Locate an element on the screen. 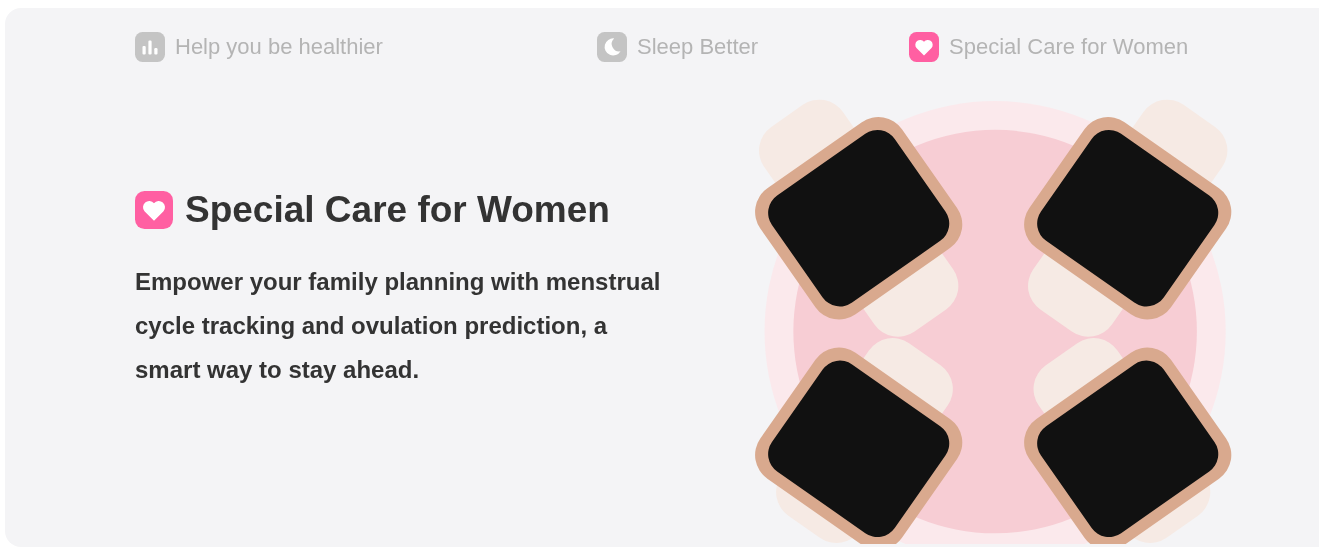 The image size is (1319, 547). moon-icon is located at coordinates (612, 46).